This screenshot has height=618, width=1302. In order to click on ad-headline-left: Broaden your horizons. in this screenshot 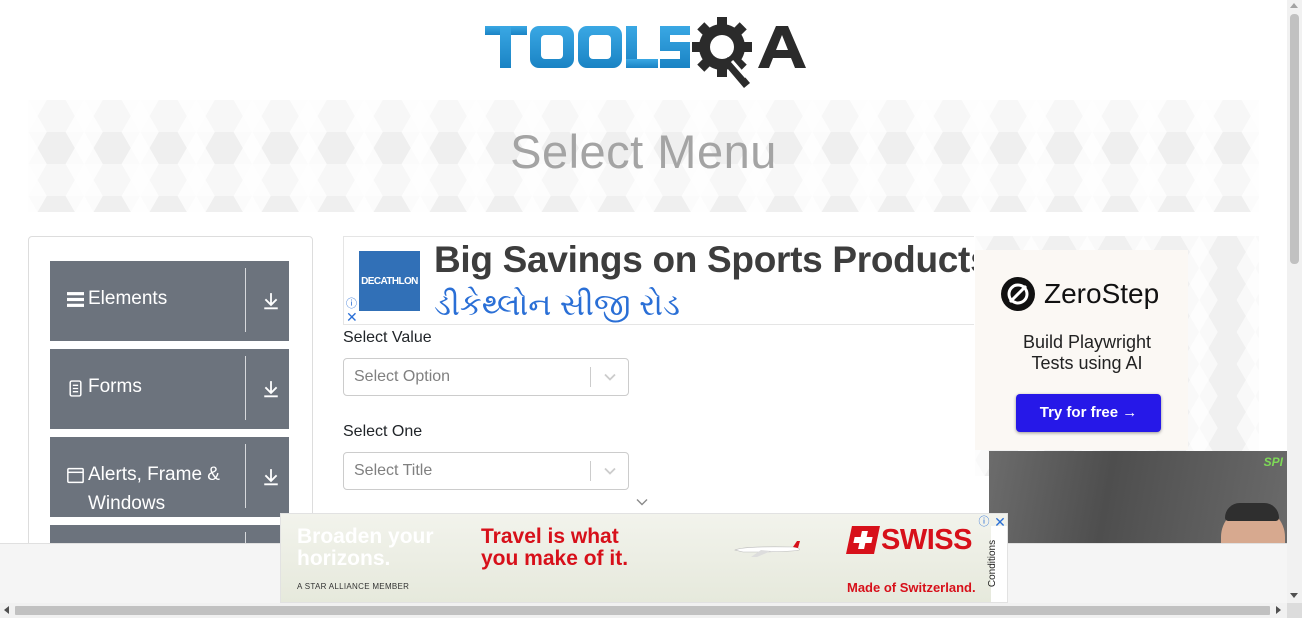, I will do `click(365, 548)`.